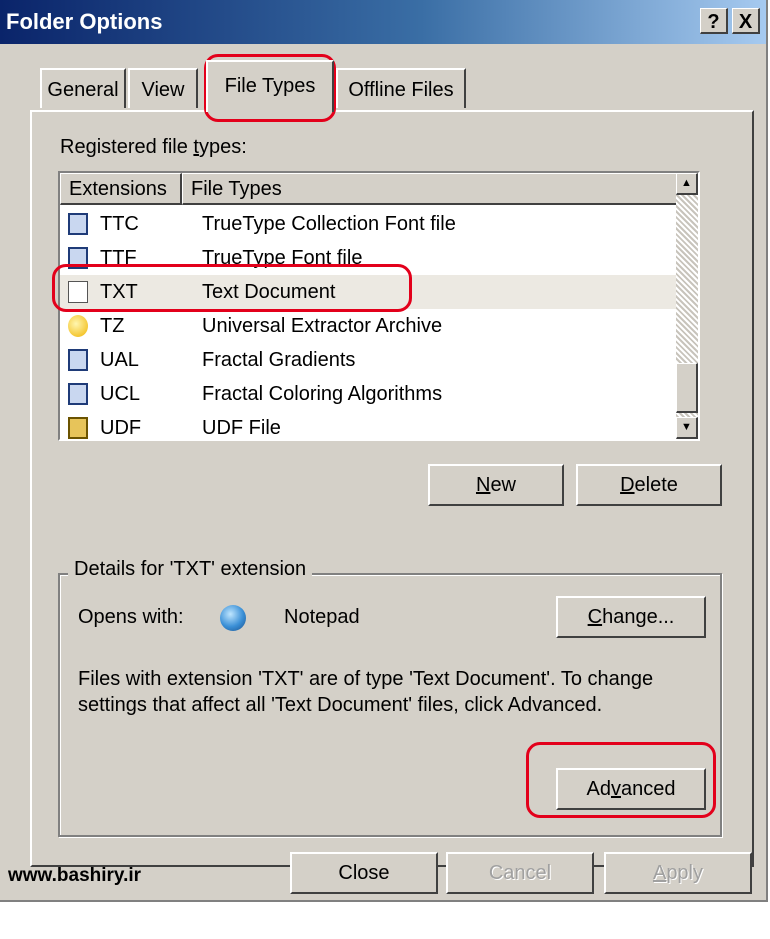 The width and height of the screenshot is (770, 939). I want to click on cancel-button: Cancel, so click(520, 873).